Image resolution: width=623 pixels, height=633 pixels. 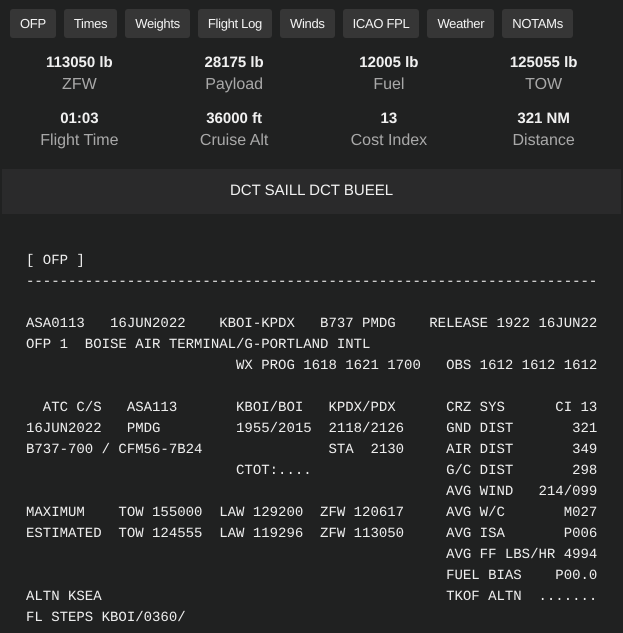 What do you see at coordinates (460, 23) in the screenshot?
I see `tab-button: Weather` at bounding box center [460, 23].